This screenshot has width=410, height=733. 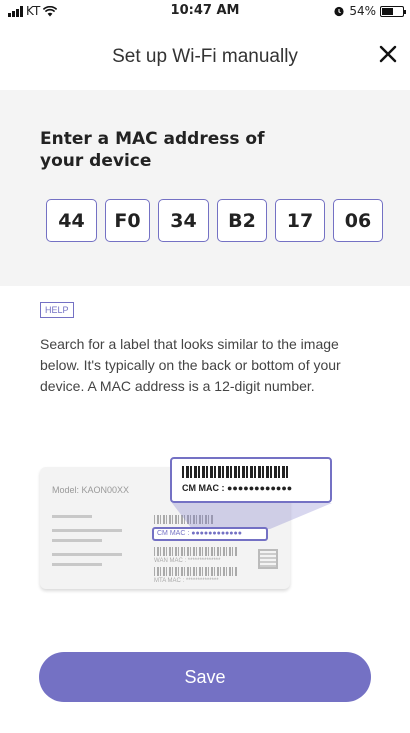 What do you see at coordinates (235, 472) in the screenshot?
I see `barcode-large` at bounding box center [235, 472].